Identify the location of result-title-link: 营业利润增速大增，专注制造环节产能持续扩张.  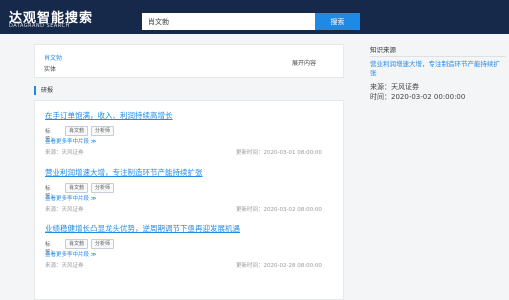
(190, 172).